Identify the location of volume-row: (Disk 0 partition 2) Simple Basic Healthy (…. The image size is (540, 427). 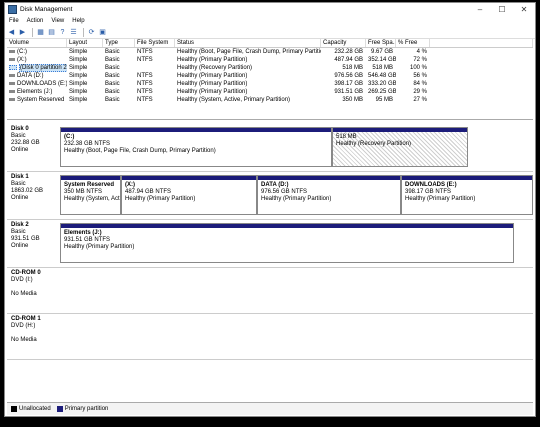
(270, 68).